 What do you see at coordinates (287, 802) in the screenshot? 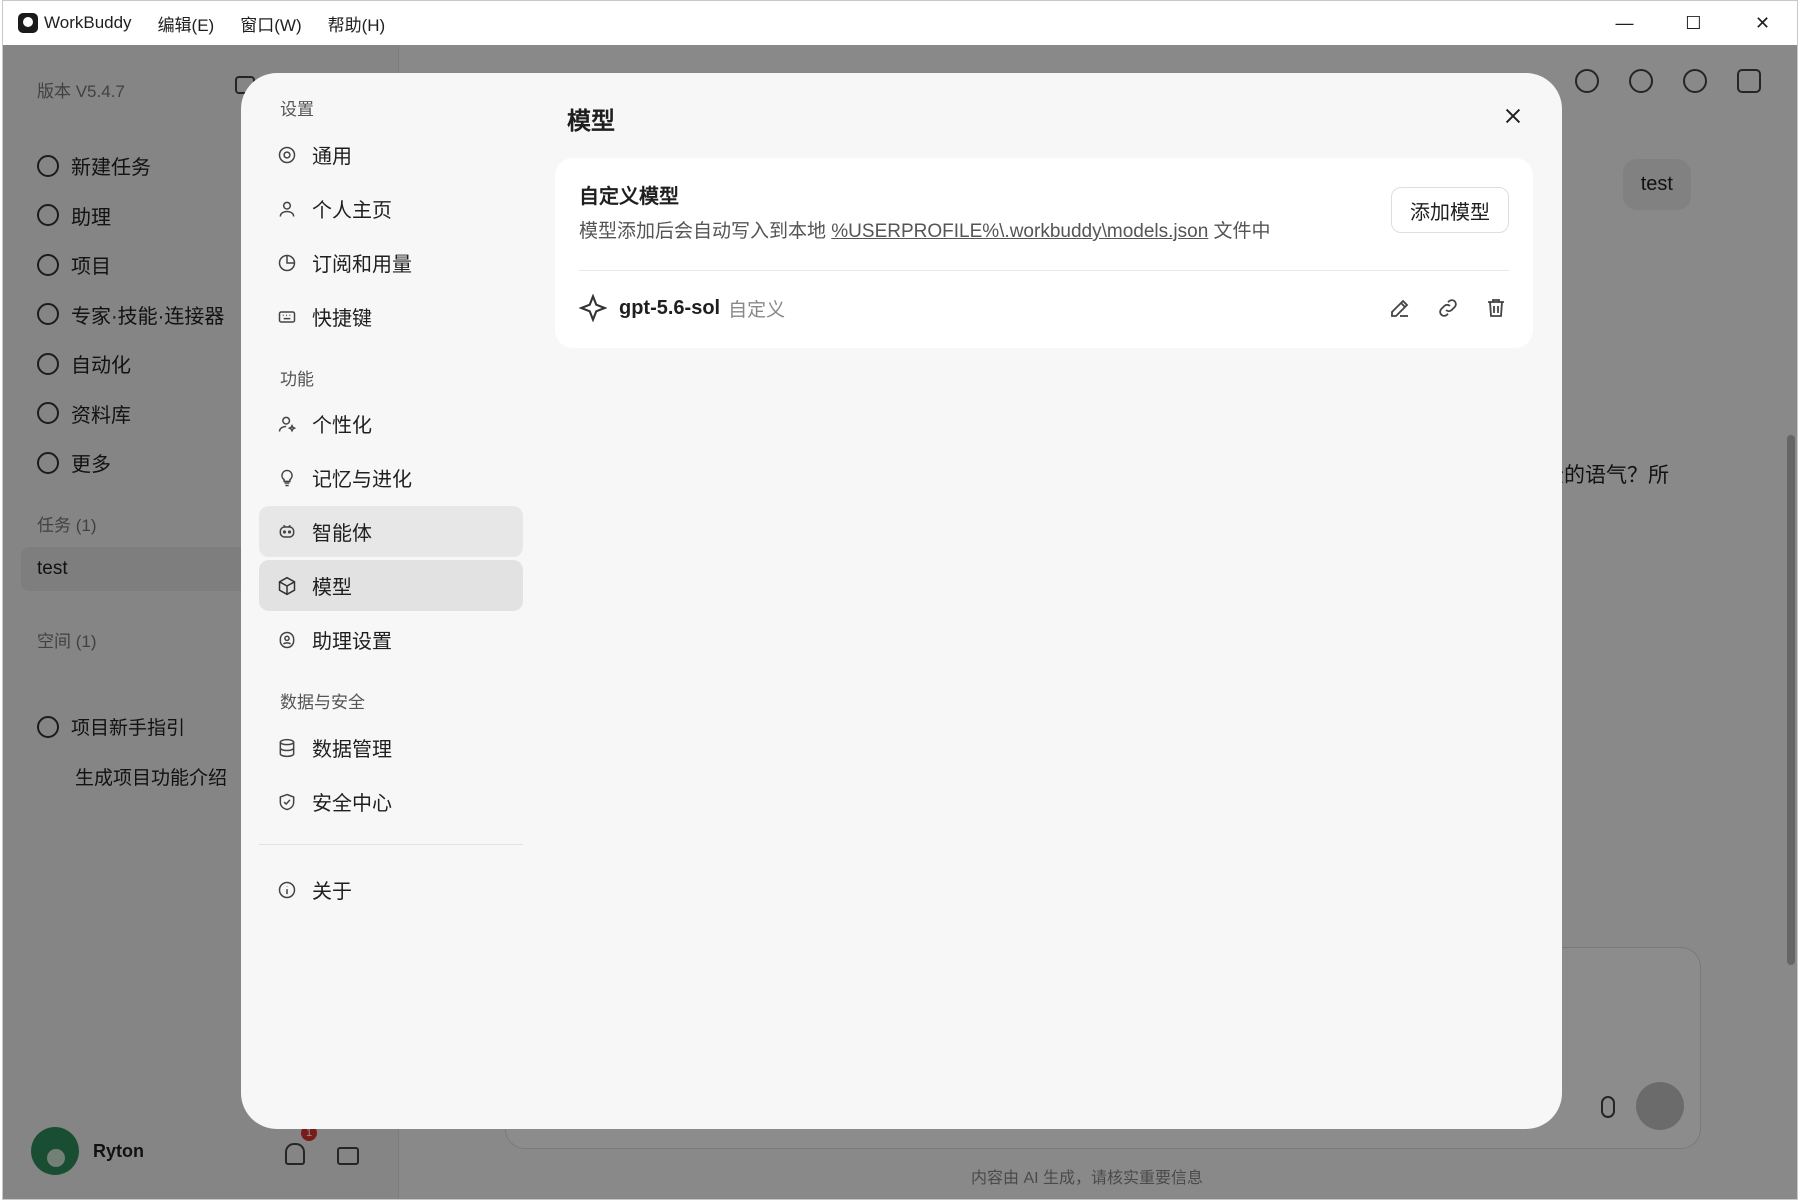
I see `shield-icon` at bounding box center [287, 802].